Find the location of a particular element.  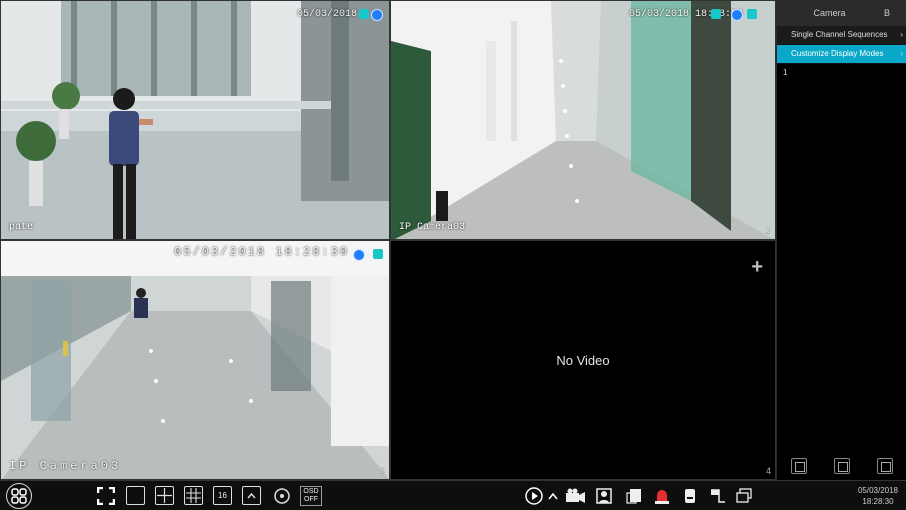

layout-4-button is located at coordinates (164, 495).